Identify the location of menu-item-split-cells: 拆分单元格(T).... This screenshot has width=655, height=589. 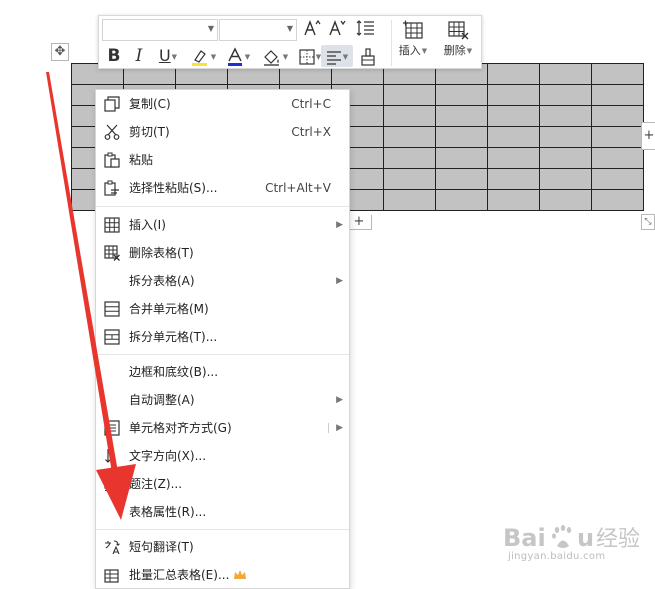
(222, 337).